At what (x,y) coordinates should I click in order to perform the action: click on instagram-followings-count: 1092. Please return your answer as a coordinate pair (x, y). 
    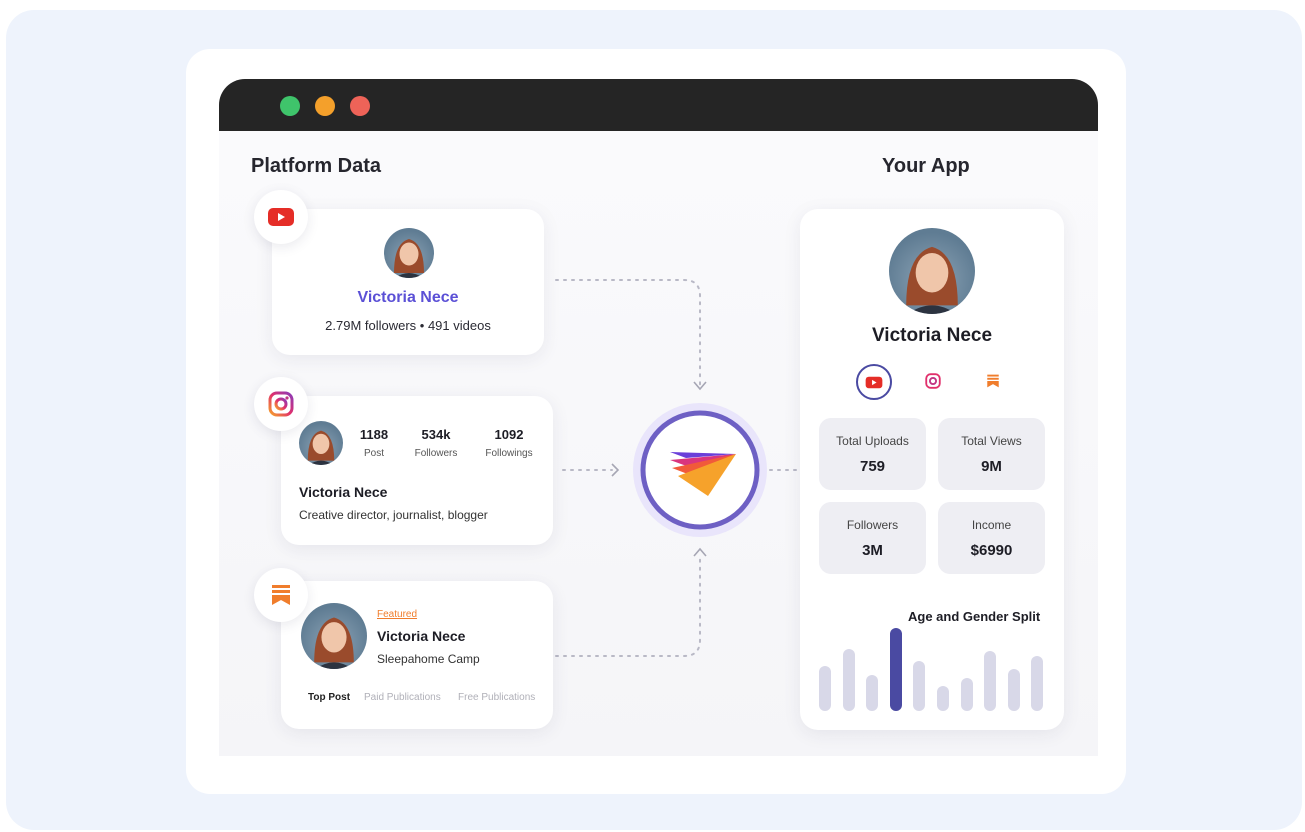
    Looking at the image, I should click on (509, 434).